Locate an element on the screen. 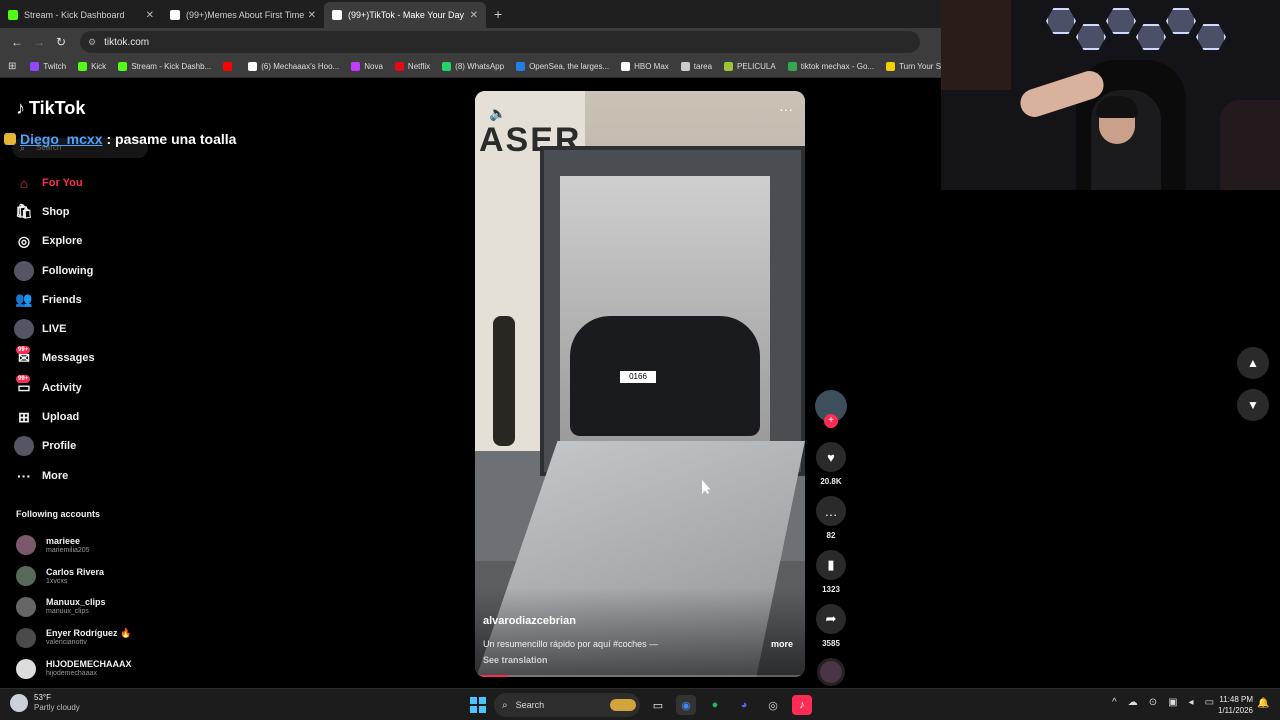 This screenshot has height=720, width=1280. sidebar-item-activity: ▭ 99+ Activity is located at coordinates (89, 387).